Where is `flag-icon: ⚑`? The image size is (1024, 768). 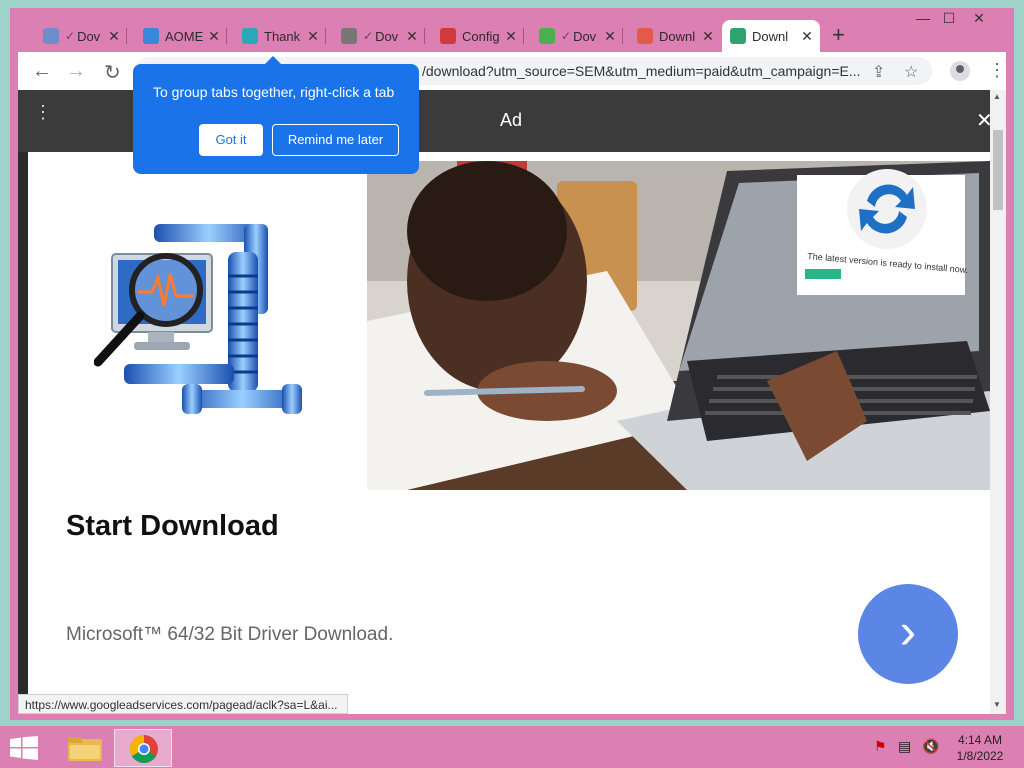 flag-icon: ⚑ is located at coordinates (880, 746).